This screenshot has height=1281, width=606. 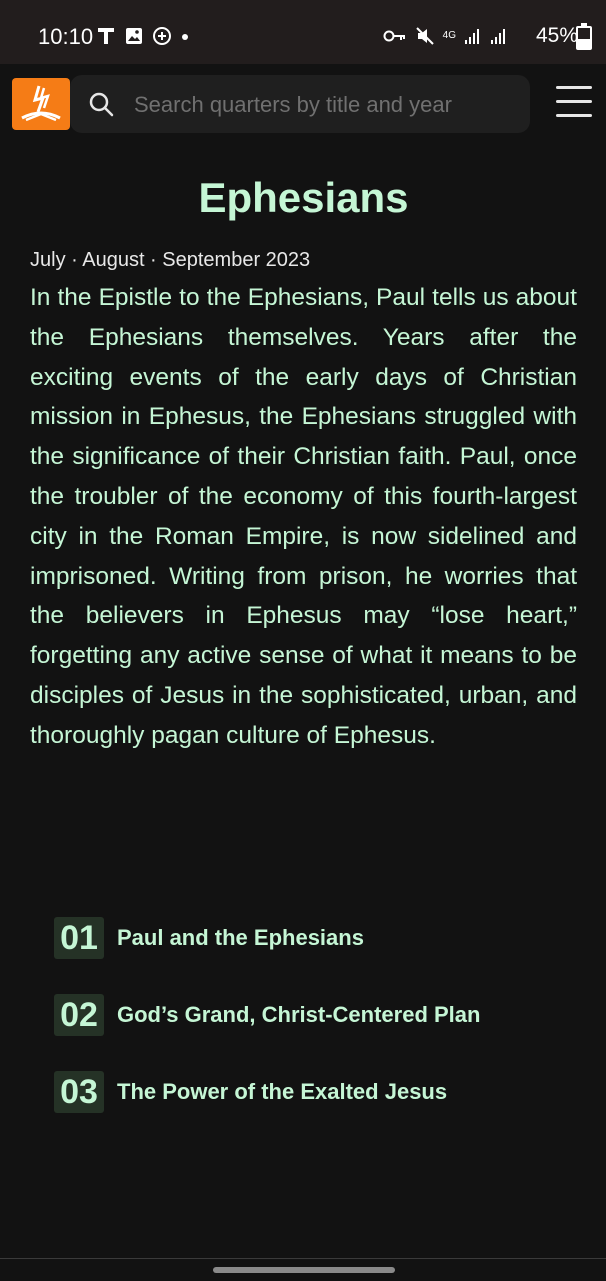 I want to click on lesson-item-01: 01 Paul and the Ephesians, so click(x=314, y=938).